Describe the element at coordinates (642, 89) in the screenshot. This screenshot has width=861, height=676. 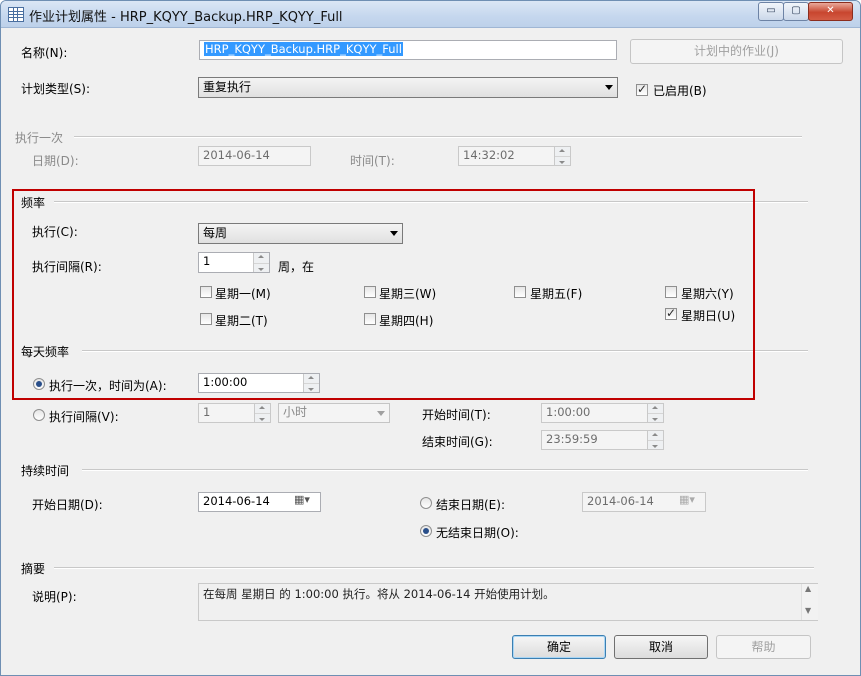
I see `enabled-checkbox` at that location.